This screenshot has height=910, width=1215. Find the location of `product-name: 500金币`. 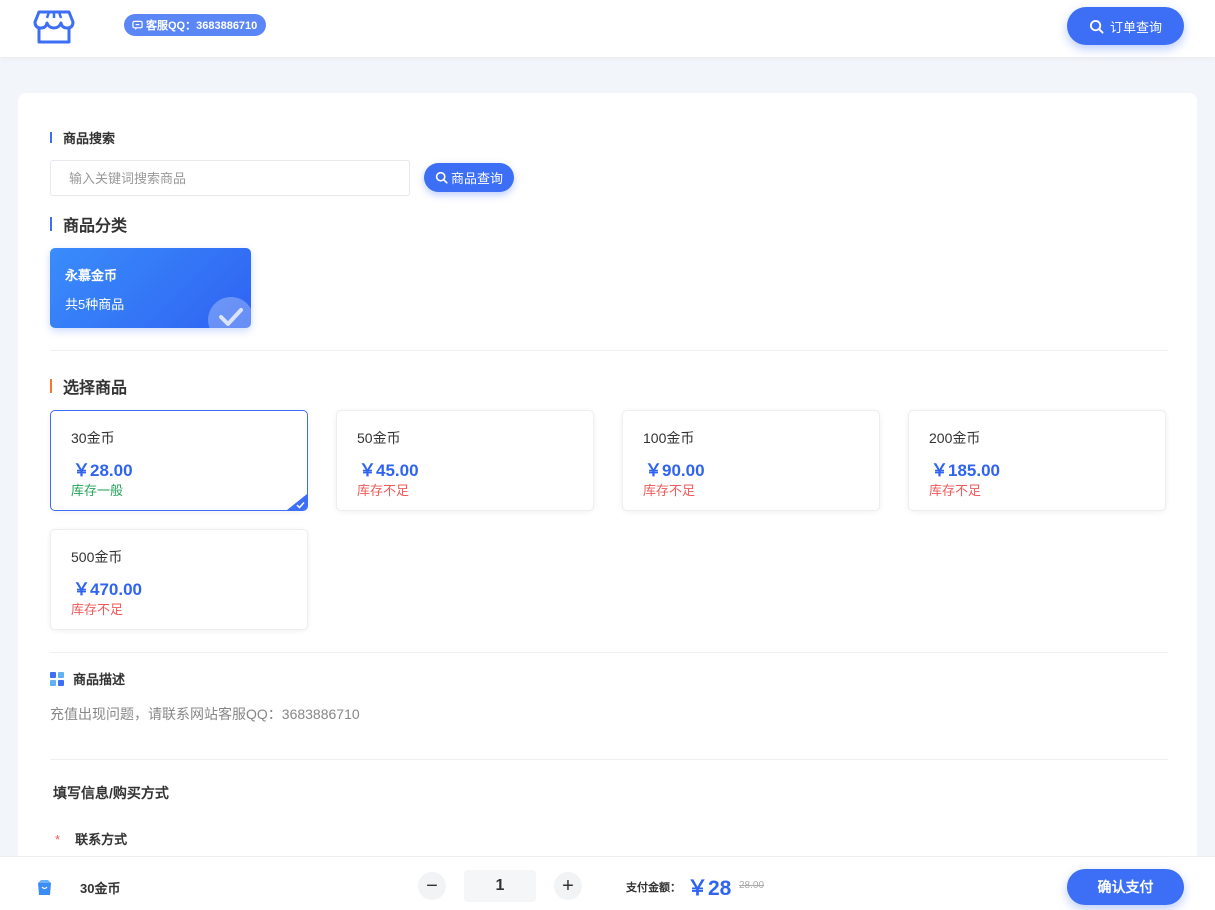

product-name: 500金币 is located at coordinates (97, 557).